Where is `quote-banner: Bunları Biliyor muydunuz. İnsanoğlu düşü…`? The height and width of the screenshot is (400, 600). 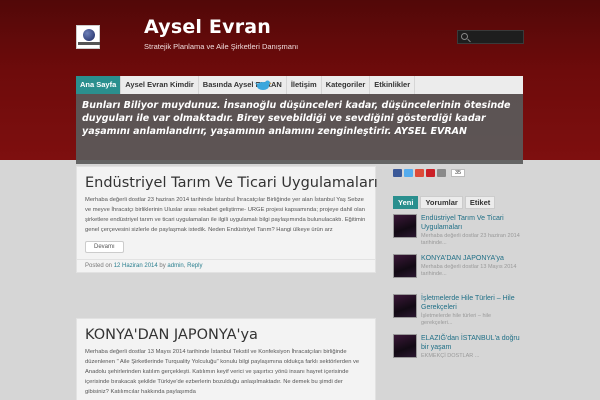
quote-banner: Bunları Biliyor muydunuz. İnsanoğlu düşü… is located at coordinates (299, 129).